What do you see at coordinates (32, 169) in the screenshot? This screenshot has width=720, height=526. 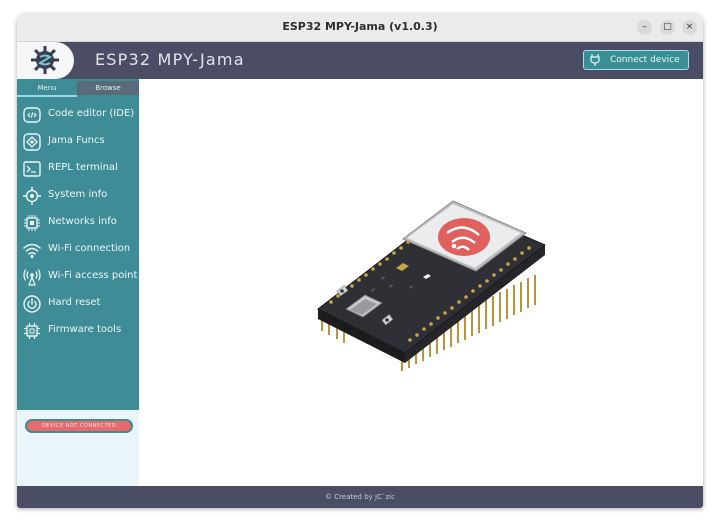 I see `terminal-icon` at bounding box center [32, 169].